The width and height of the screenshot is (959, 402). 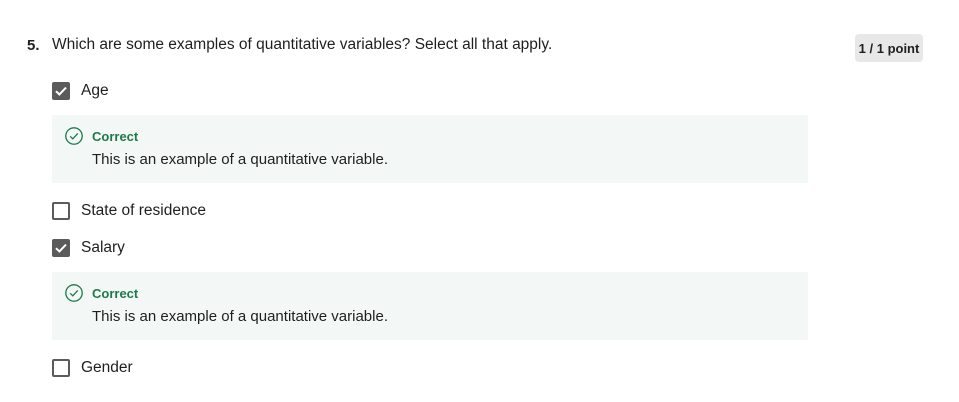 What do you see at coordinates (95, 90) in the screenshot?
I see `option-label: Age` at bounding box center [95, 90].